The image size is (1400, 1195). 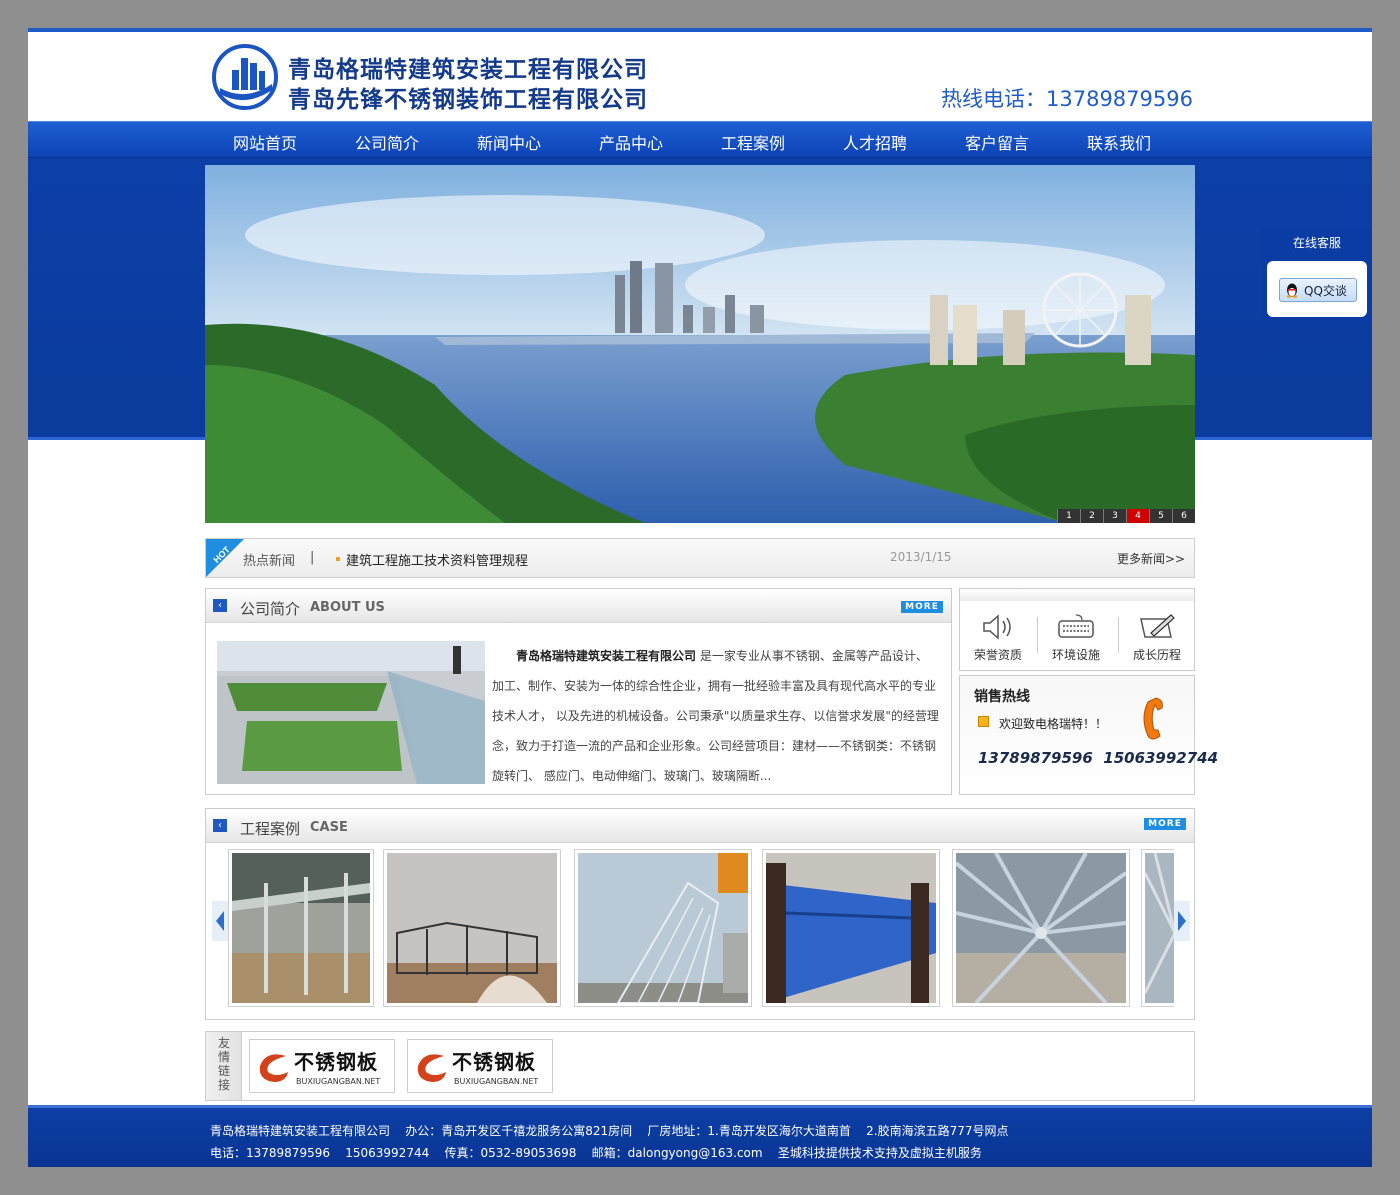 What do you see at coordinates (1151, 558) in the screenshot?
I see `more-news-link: 更多新闻>>` at bounding box center [1151, 558].